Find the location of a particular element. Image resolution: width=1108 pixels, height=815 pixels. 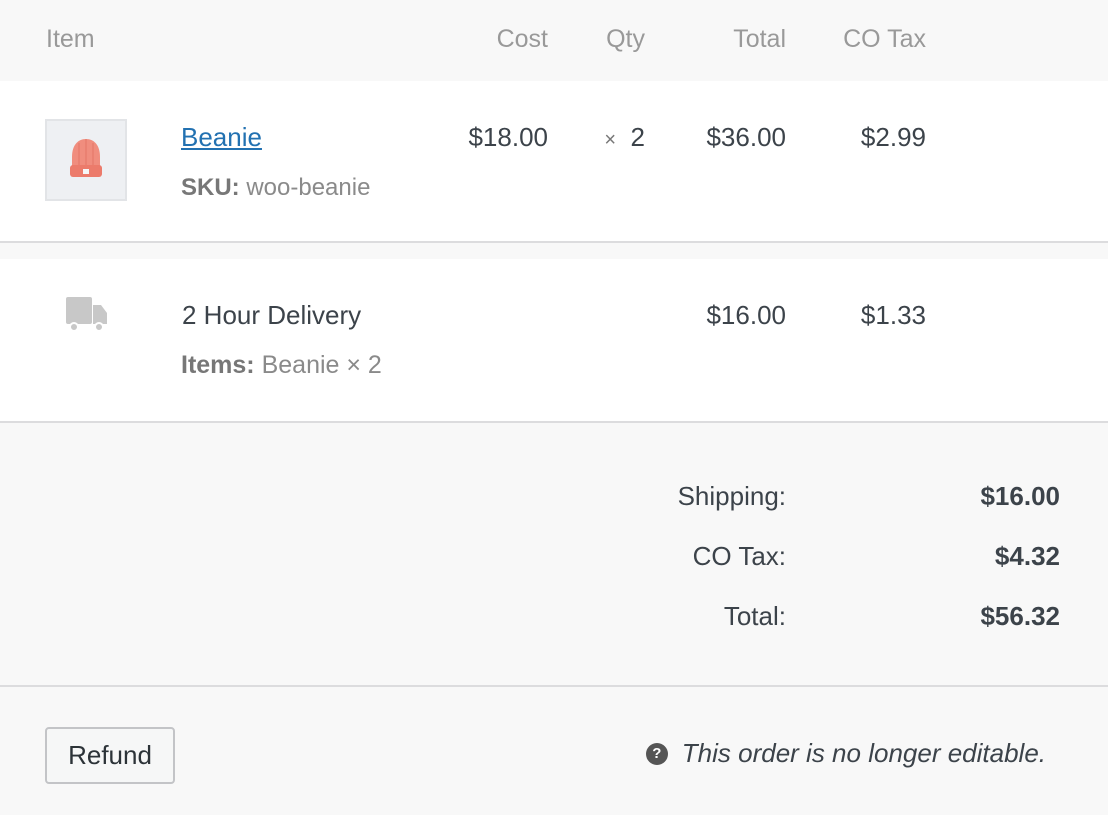

product-thumbnail is located at coordinates (86, 160).